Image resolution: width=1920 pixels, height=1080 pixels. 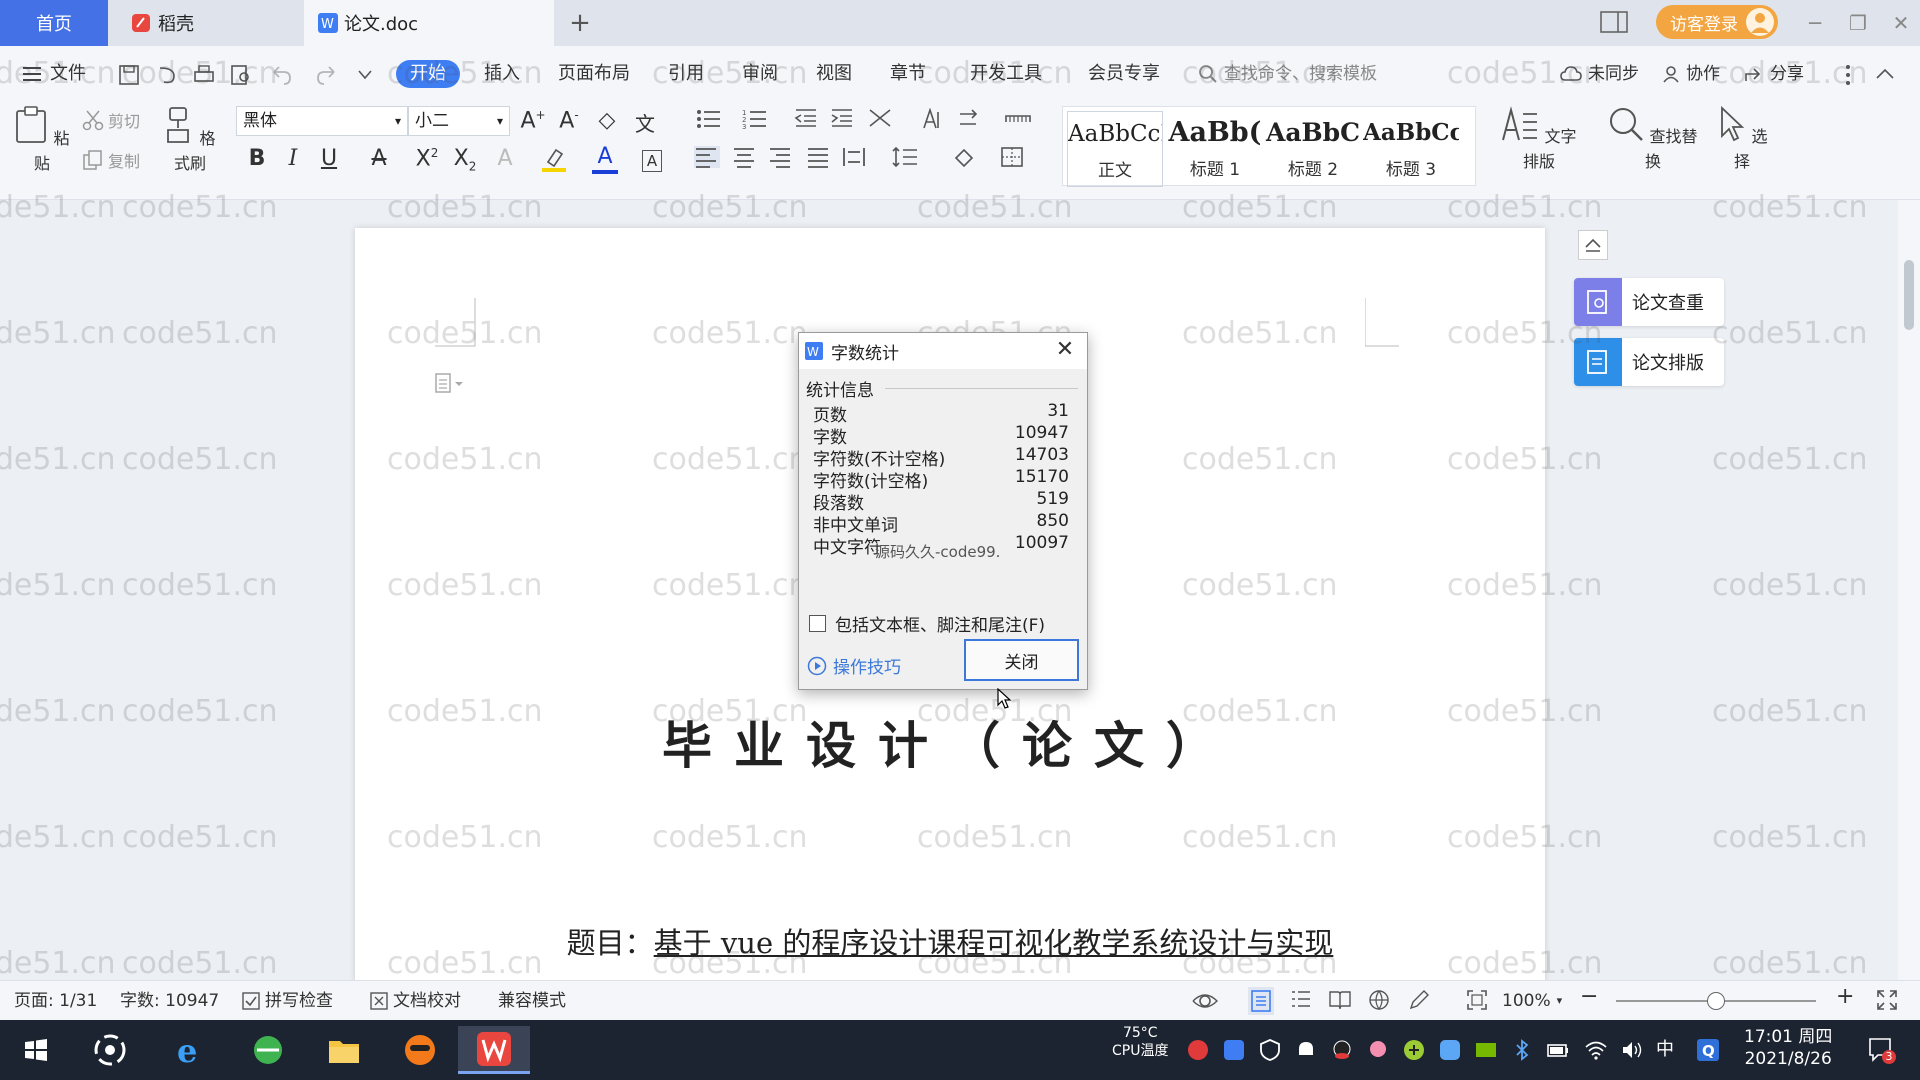 What do you see at coordinates (450, 383) in the screenshot?
I see `paragraph-menu-icon` at bounding box center [450, 383].